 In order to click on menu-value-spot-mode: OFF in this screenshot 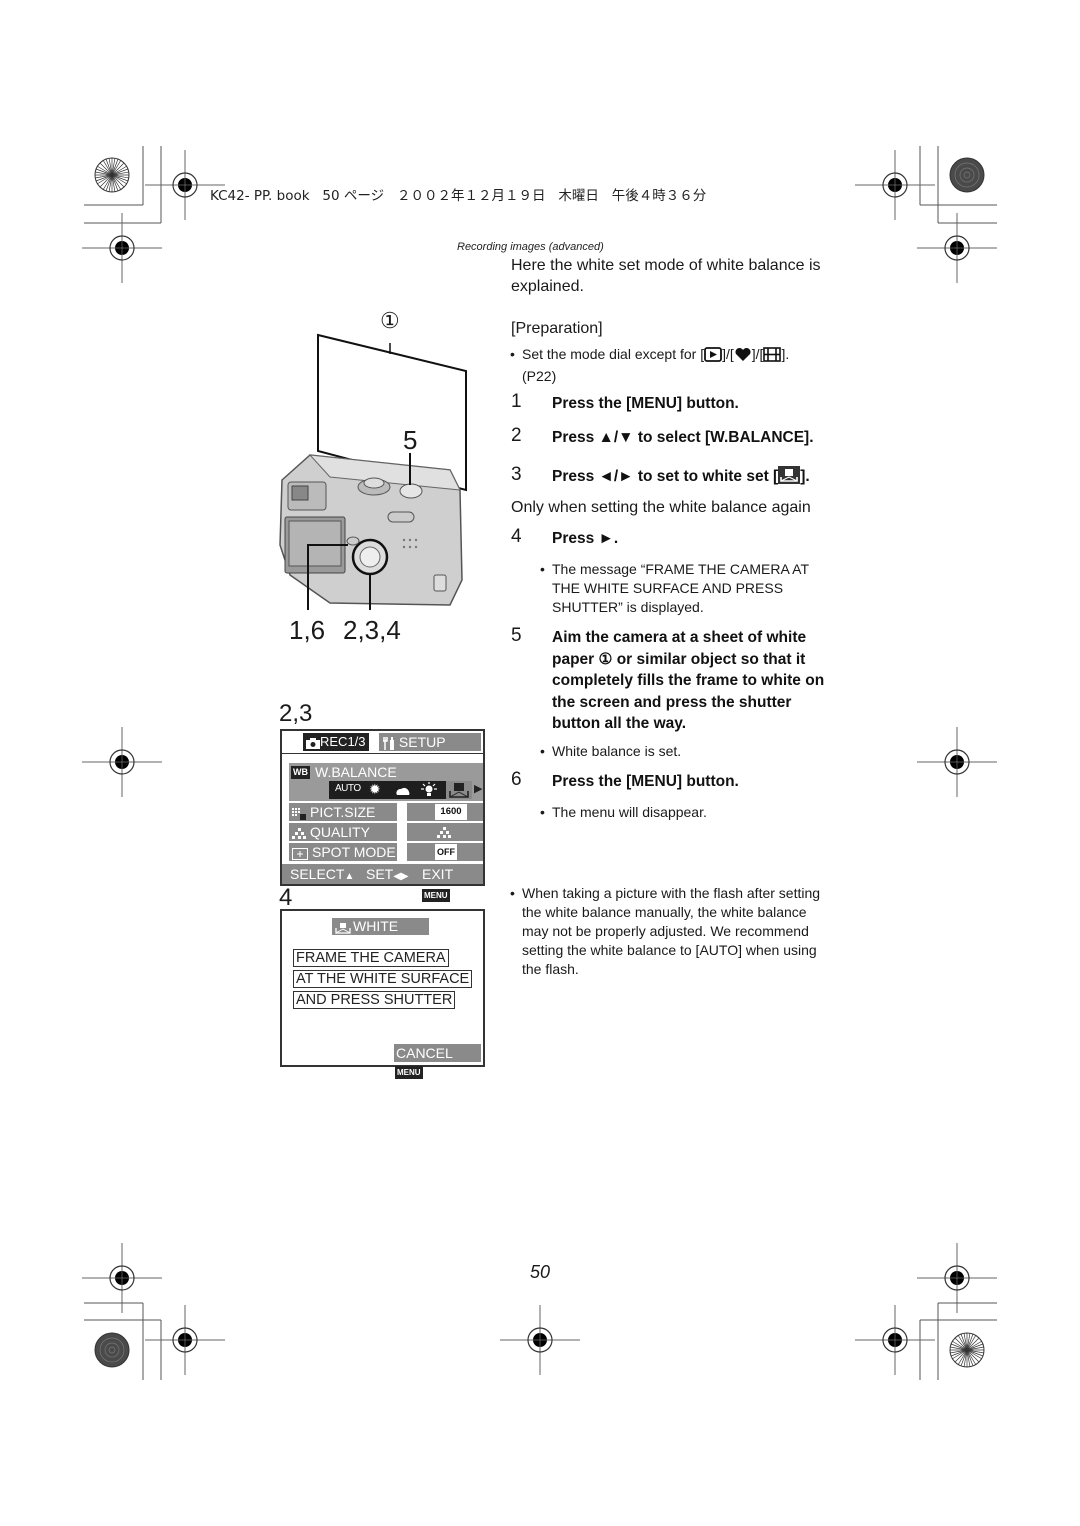, I will do `click(445, 852)`.